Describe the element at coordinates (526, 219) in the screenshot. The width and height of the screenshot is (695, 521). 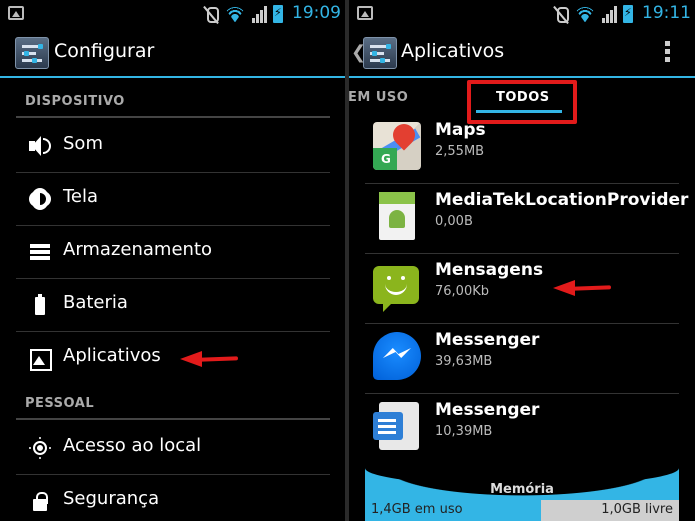
I see `app-row-mediatek: MediaTekLocationProvider 0,00B` at that location.